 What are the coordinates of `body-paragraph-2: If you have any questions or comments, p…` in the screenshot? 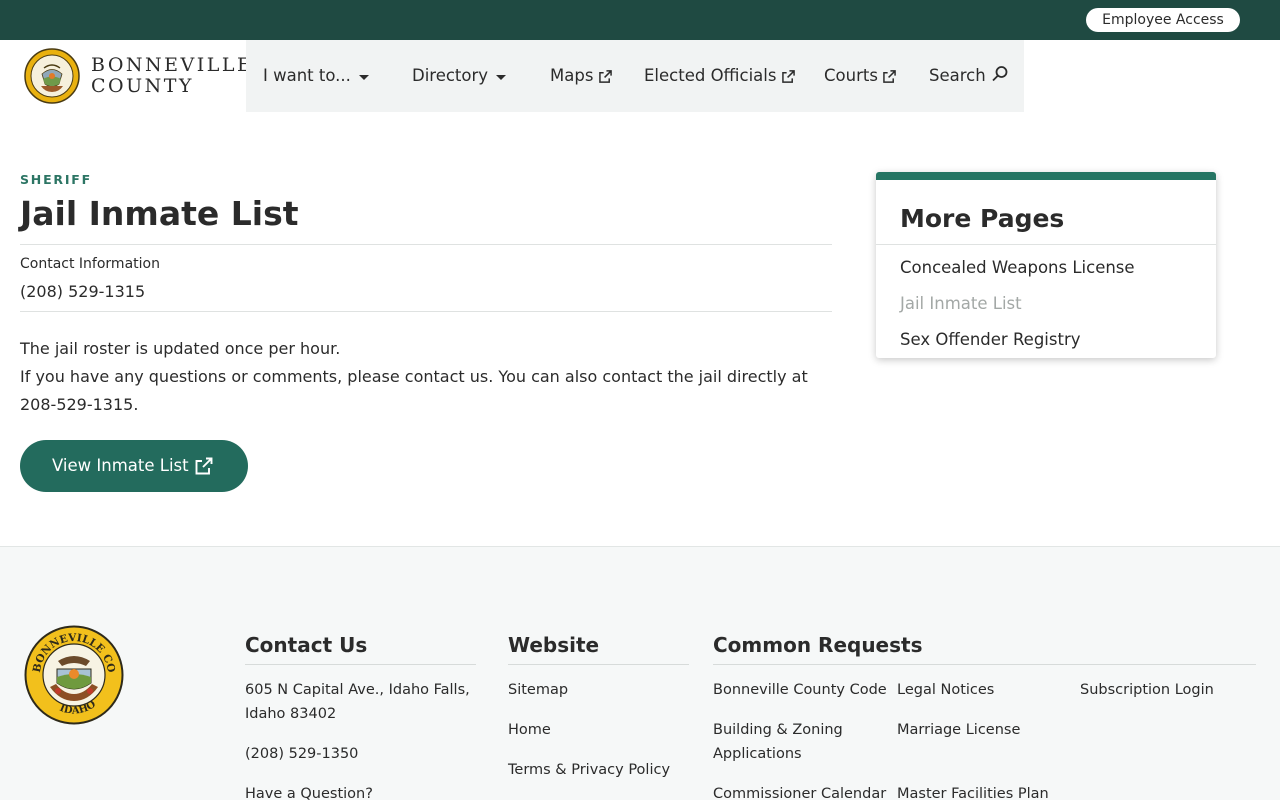 It's located at (414, 390).